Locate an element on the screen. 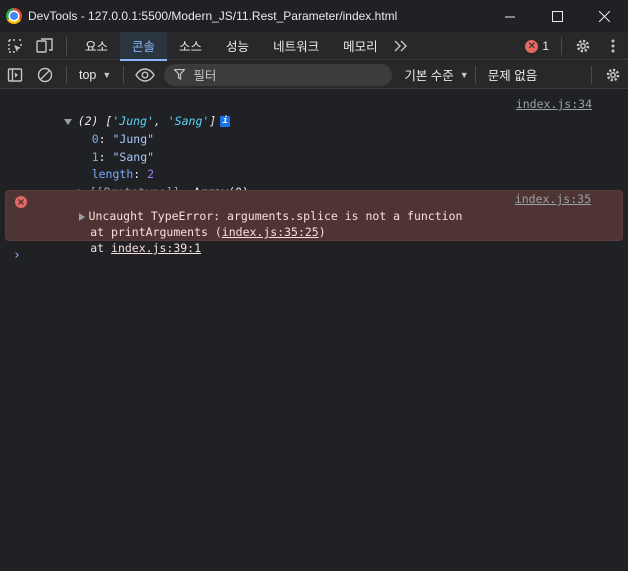 This screenshot has width=628, height=571. chrome-logo-icon is located at coordinates (14, 16).